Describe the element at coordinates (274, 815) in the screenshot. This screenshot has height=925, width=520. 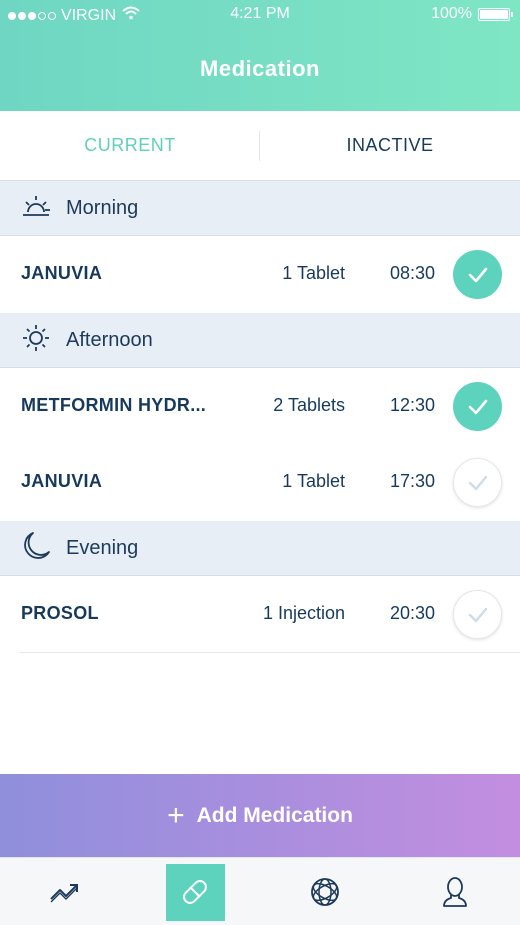
I see `add-medication-label: Add Medication` at that location.